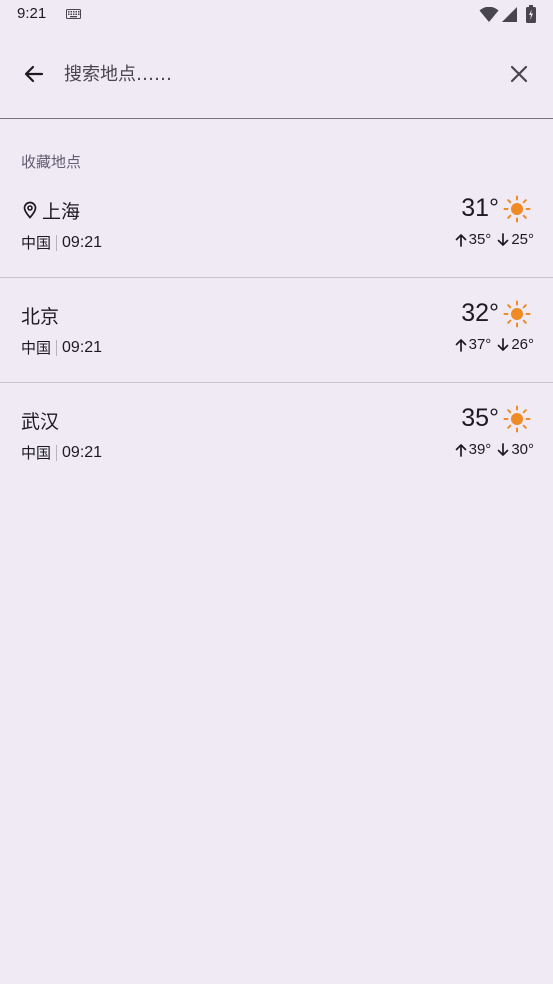 The height and width of the screenshot is (984, 553). What do you see at coordinates (276, 16) in the screenshot?
I see `status-bar: 9:21` at bounding box center [276, 16].